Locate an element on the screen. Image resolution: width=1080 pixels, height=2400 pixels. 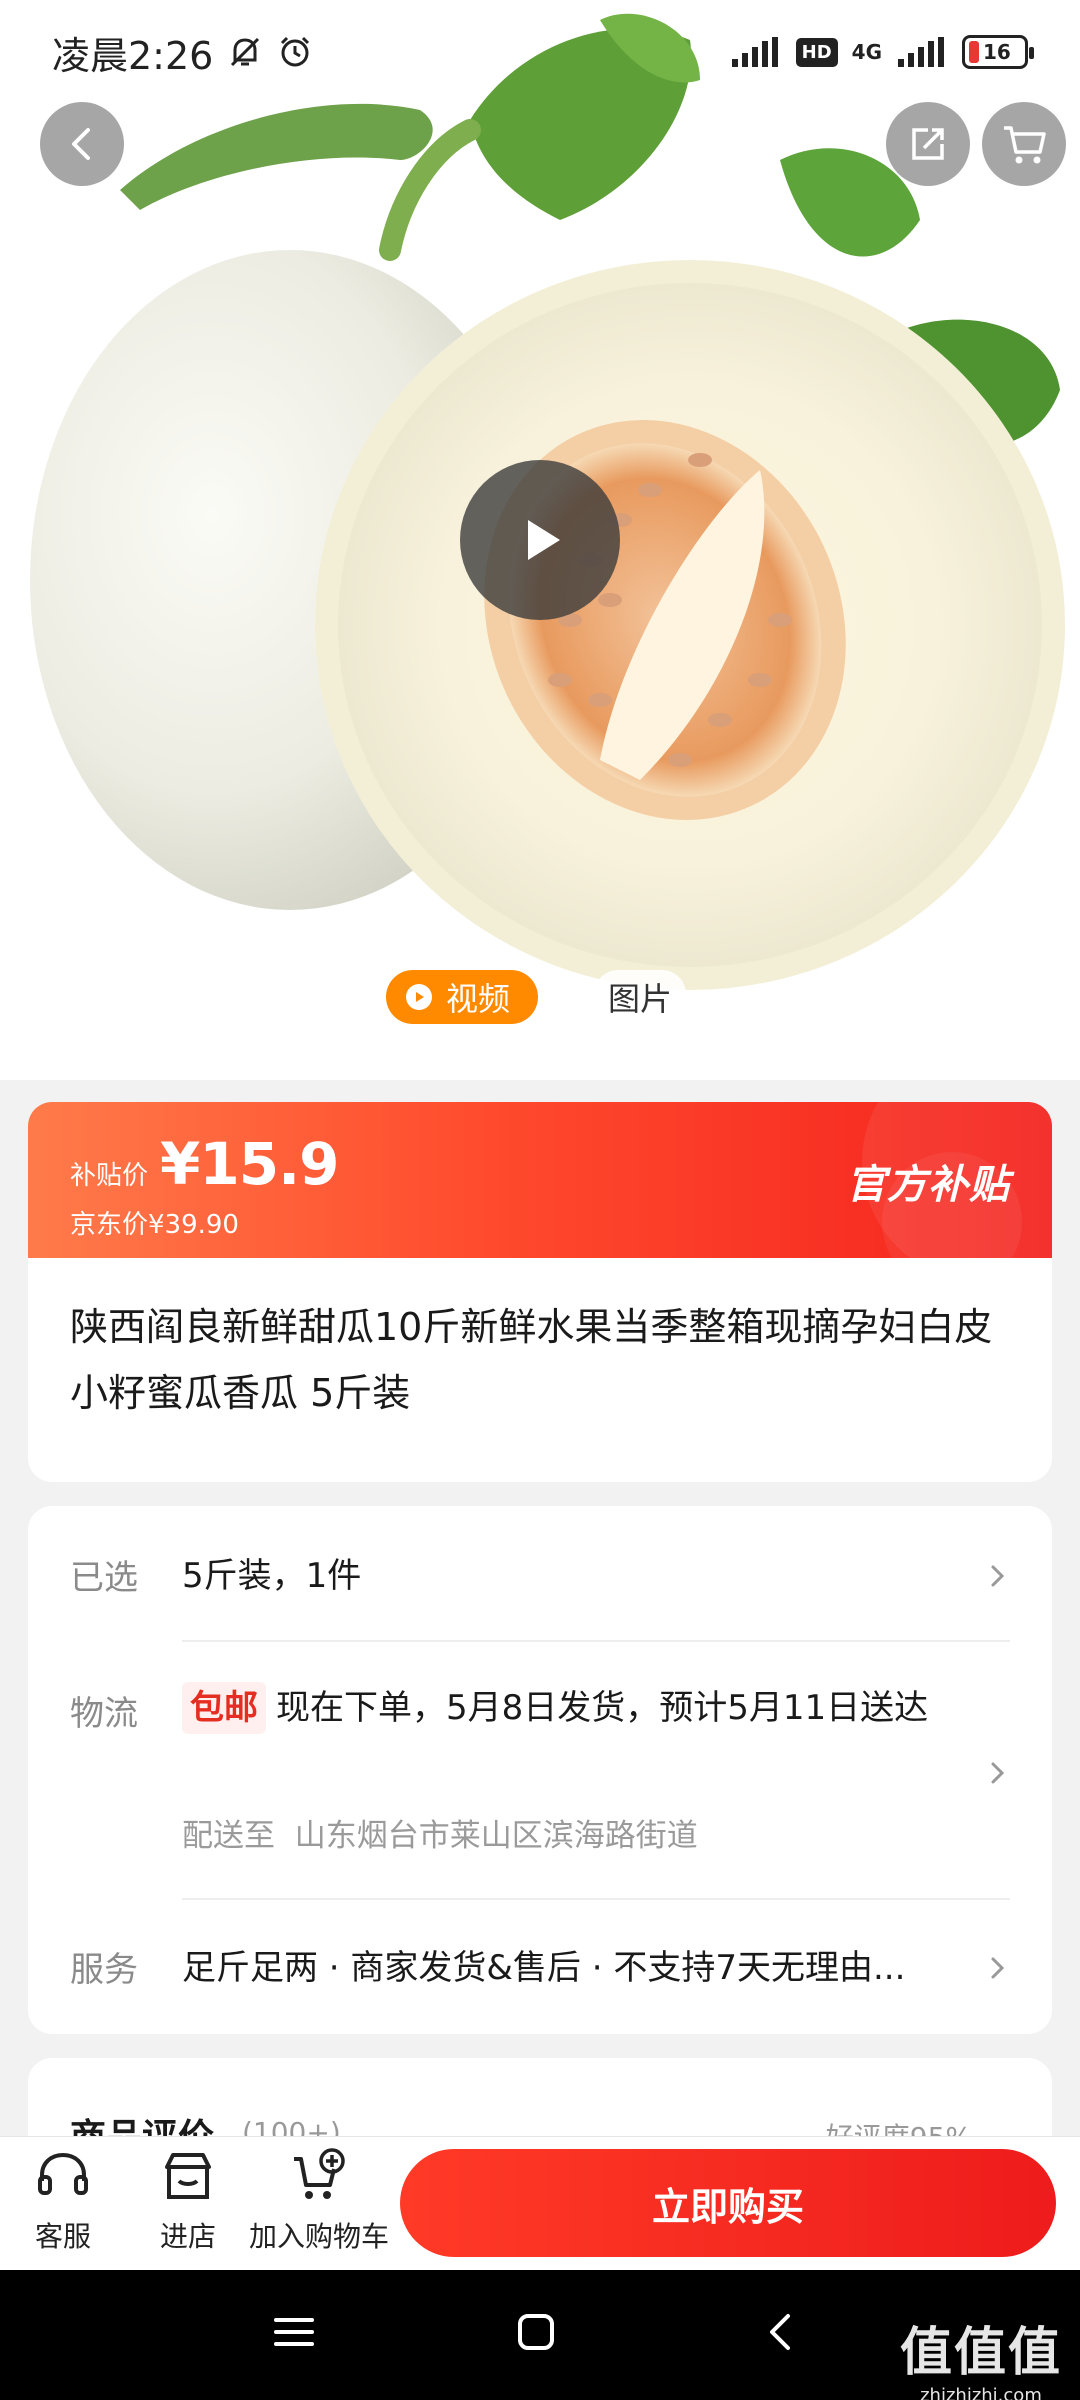
logistics-label: 物流 is located at coordinates (104, 1714).